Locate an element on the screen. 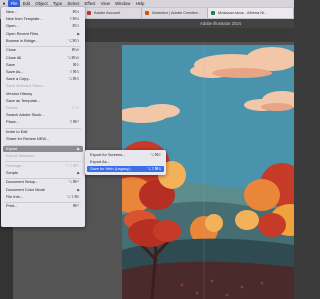  menu-item-shortcut: ⌥⇧⌘I is located at coordinates (72, 196).